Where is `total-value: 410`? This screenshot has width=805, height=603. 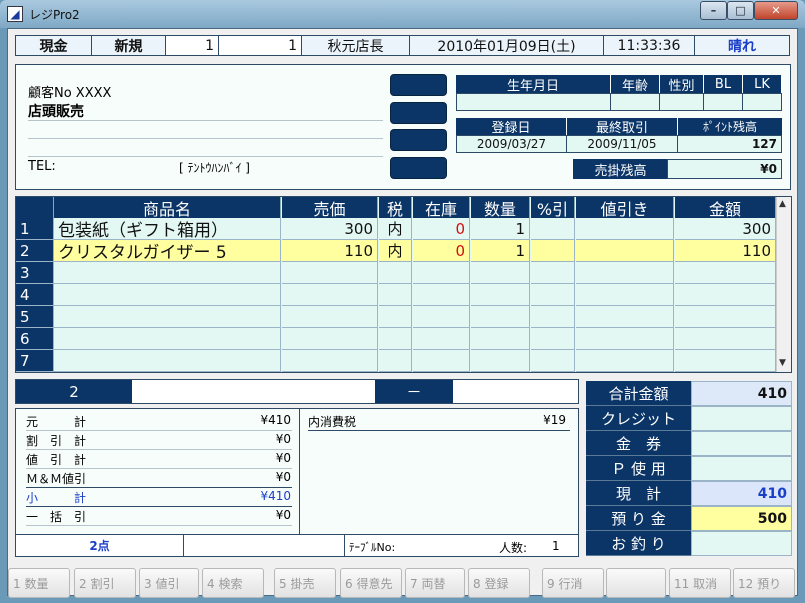
total-value: 410 is located at coordinates (741, 493).